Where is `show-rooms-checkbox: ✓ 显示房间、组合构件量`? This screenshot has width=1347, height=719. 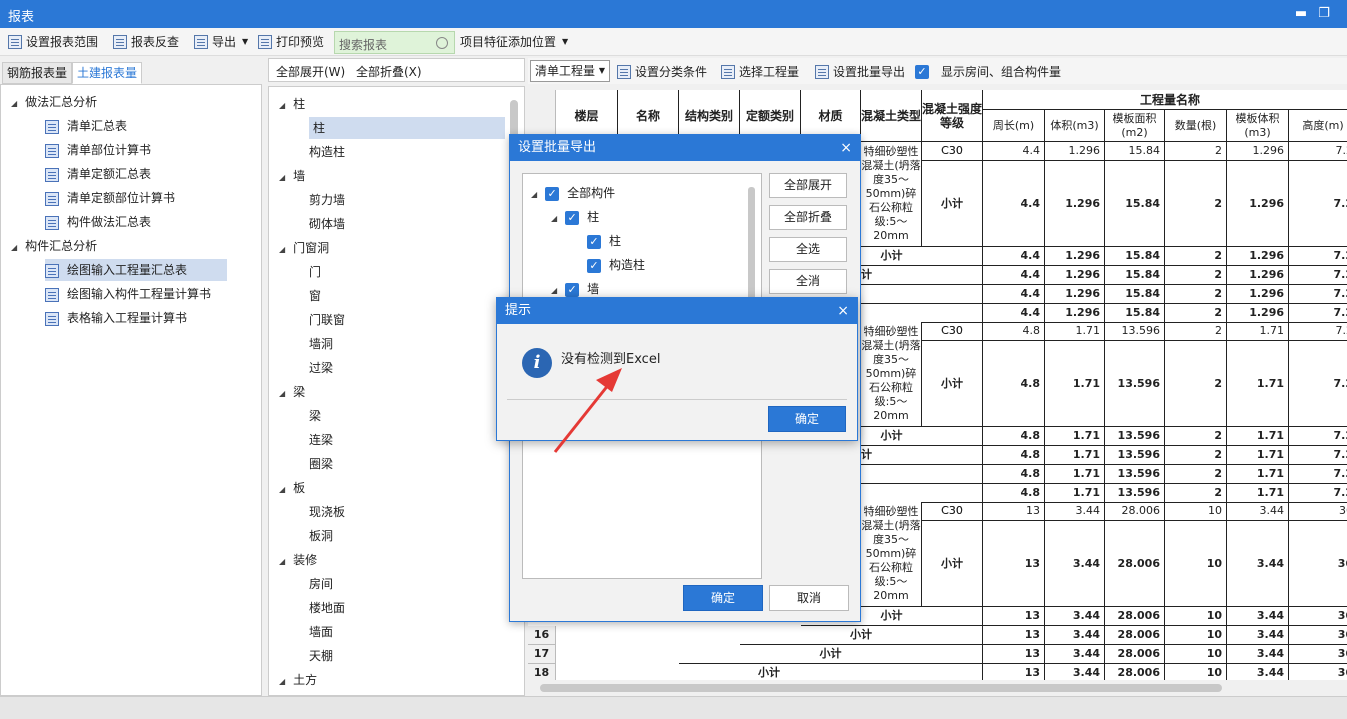
show-rooms-checkbox: ✓ 显示房间、组合构件量 is located at coordinates (988, 72).